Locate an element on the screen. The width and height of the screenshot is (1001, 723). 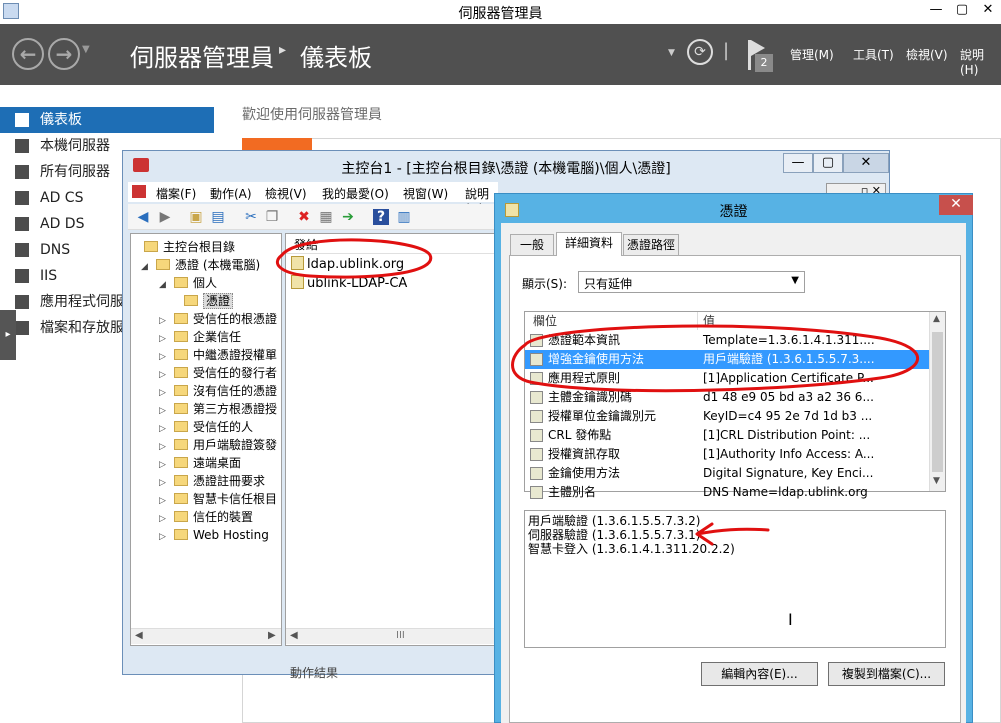
breadcrumb-root: 伺服器管理員 is located at coordinates (202, 55).